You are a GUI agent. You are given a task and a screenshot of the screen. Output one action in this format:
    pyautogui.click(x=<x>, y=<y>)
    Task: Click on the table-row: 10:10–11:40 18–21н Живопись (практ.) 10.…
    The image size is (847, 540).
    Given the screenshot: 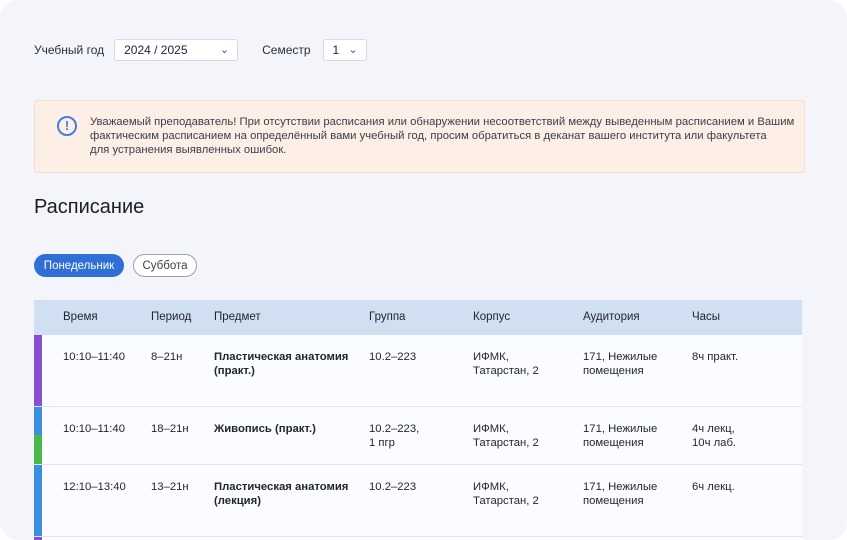 What is the action you would take?
    pyautogui.click(x=418, y=436)
    